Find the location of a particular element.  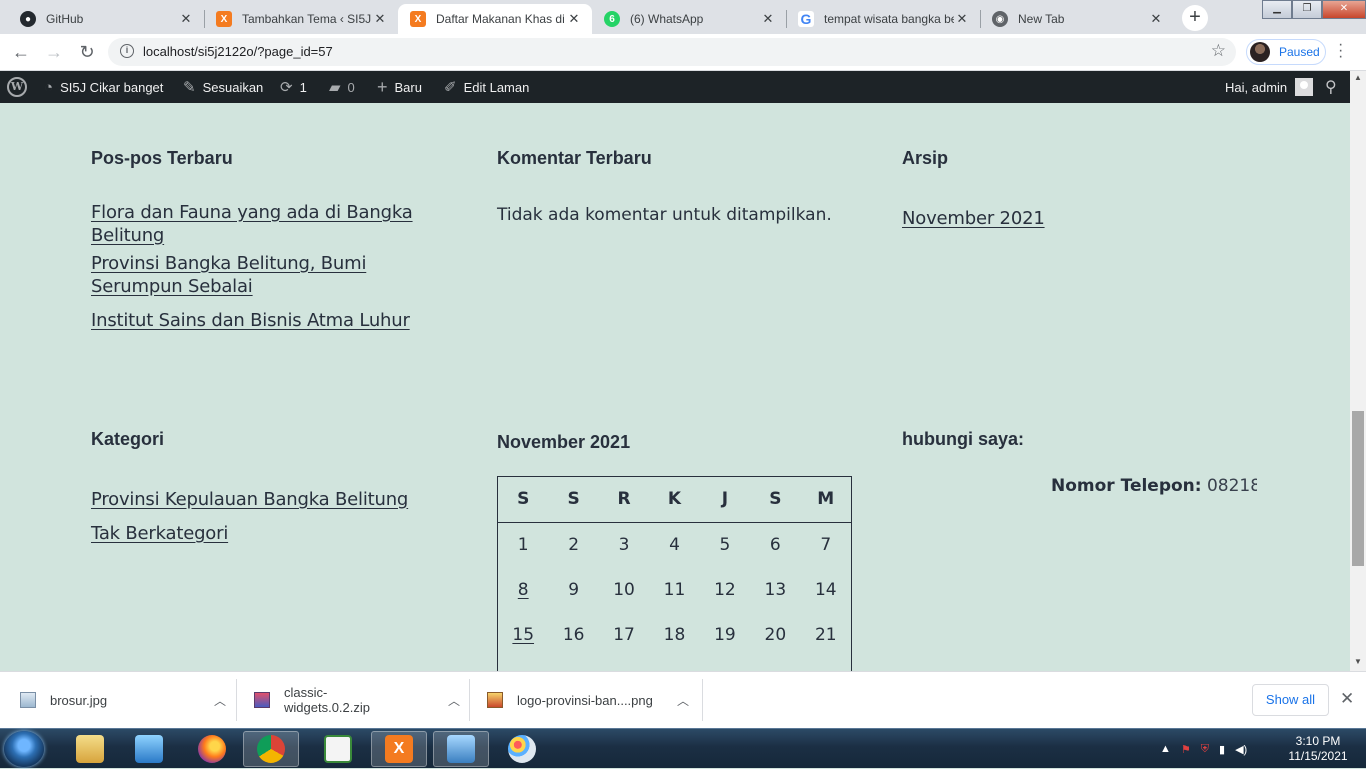

window-controls: ▁ ❐ ✕ is located at coordinates (1314, 10).